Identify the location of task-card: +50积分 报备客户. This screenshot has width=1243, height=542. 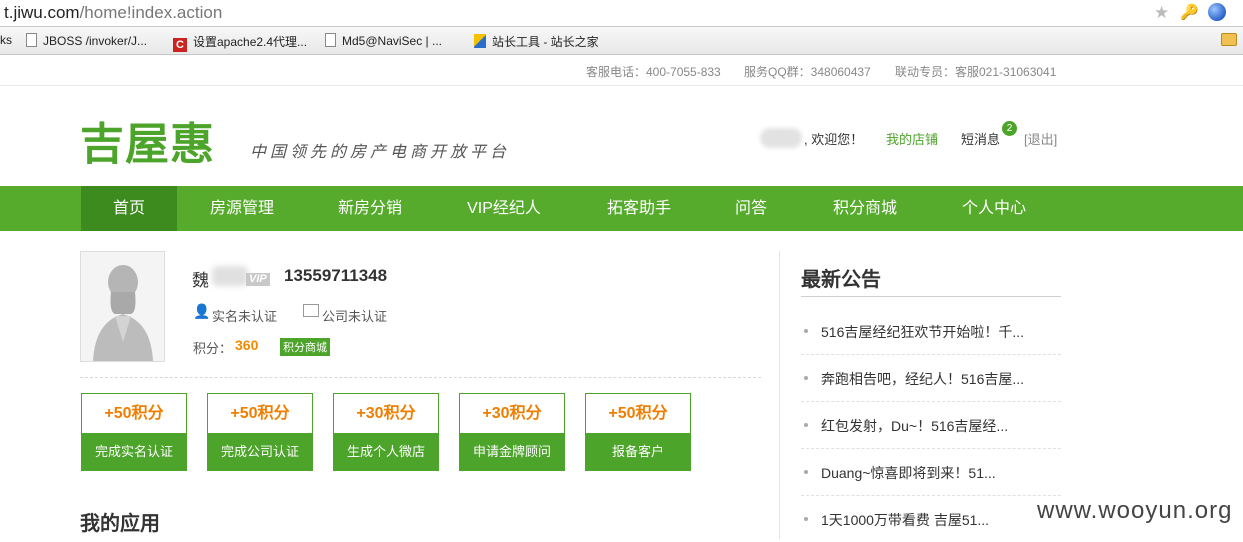
(638, 432).